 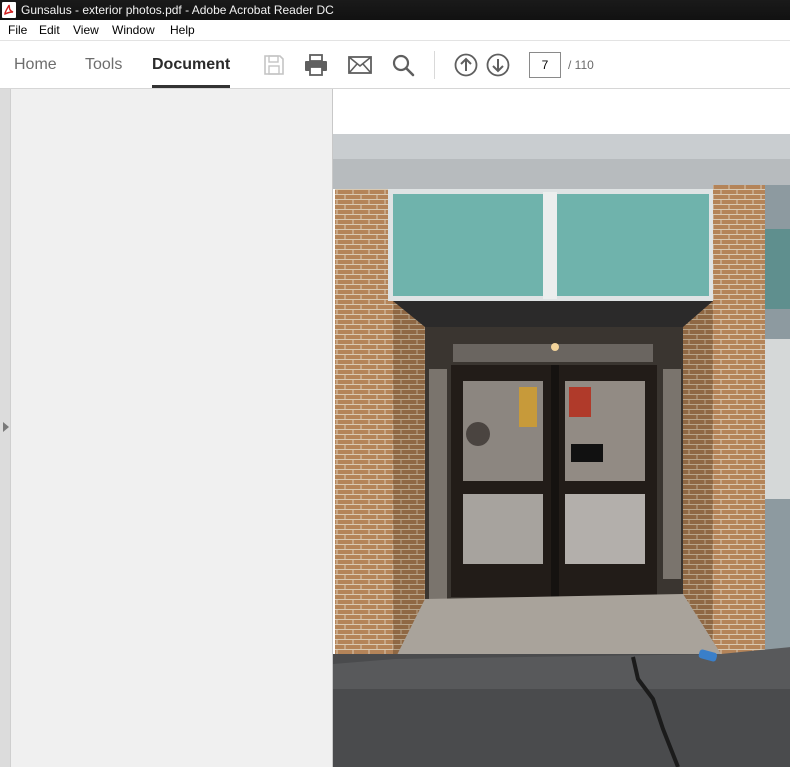 What do you see at coordinates (35, 64) in the screenshot?
I see `tab-home: Home` at bounding box center [35, 64].